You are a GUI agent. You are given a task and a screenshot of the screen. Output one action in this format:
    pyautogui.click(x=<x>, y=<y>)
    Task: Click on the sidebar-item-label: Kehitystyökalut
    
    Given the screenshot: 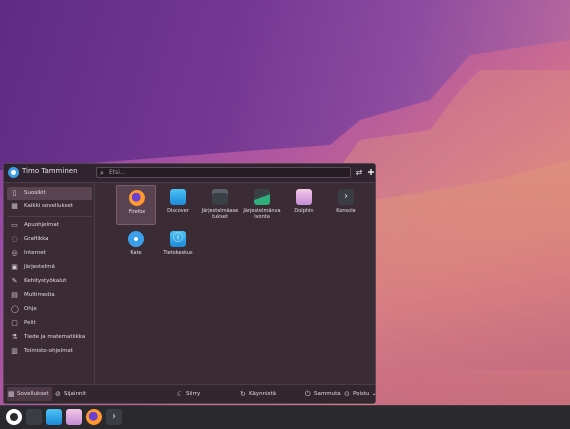 What is the action you would take?
    pyautogui.click(x=45, y=281)
    